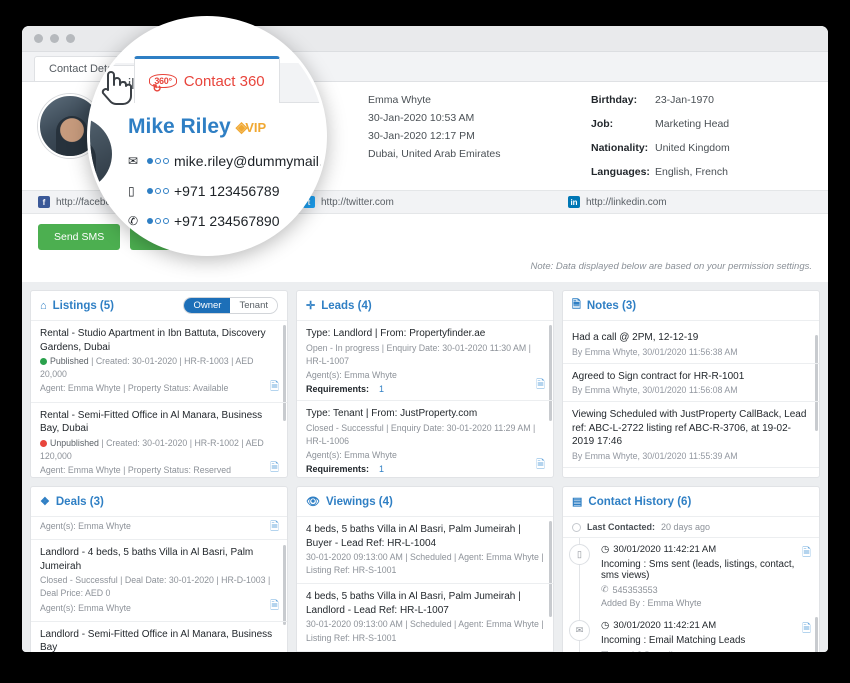  I want to click on magnified-name: Mike Riley, so click(179, 126).